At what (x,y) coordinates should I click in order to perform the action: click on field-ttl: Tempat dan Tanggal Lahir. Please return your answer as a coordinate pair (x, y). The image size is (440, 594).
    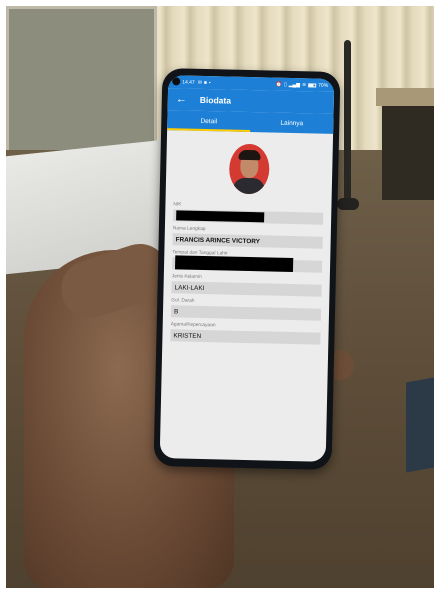
    Looking at the image, I should click on (247, 261).